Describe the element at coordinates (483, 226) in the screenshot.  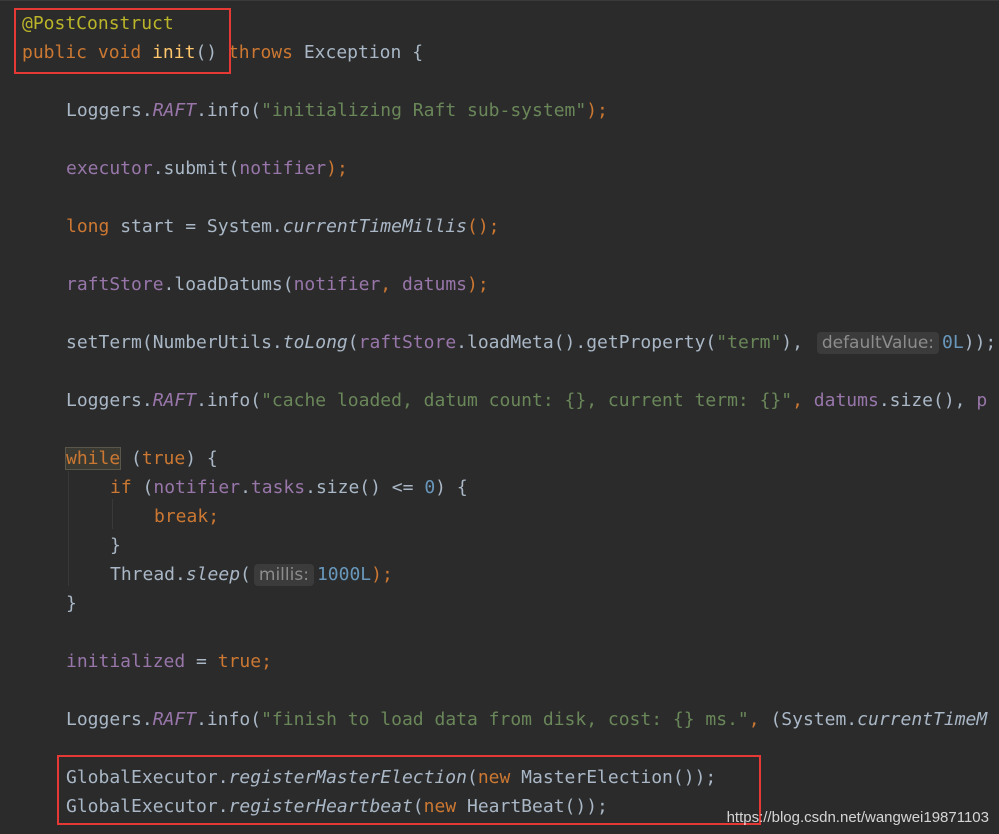
I see `code-token: ();` at that location.